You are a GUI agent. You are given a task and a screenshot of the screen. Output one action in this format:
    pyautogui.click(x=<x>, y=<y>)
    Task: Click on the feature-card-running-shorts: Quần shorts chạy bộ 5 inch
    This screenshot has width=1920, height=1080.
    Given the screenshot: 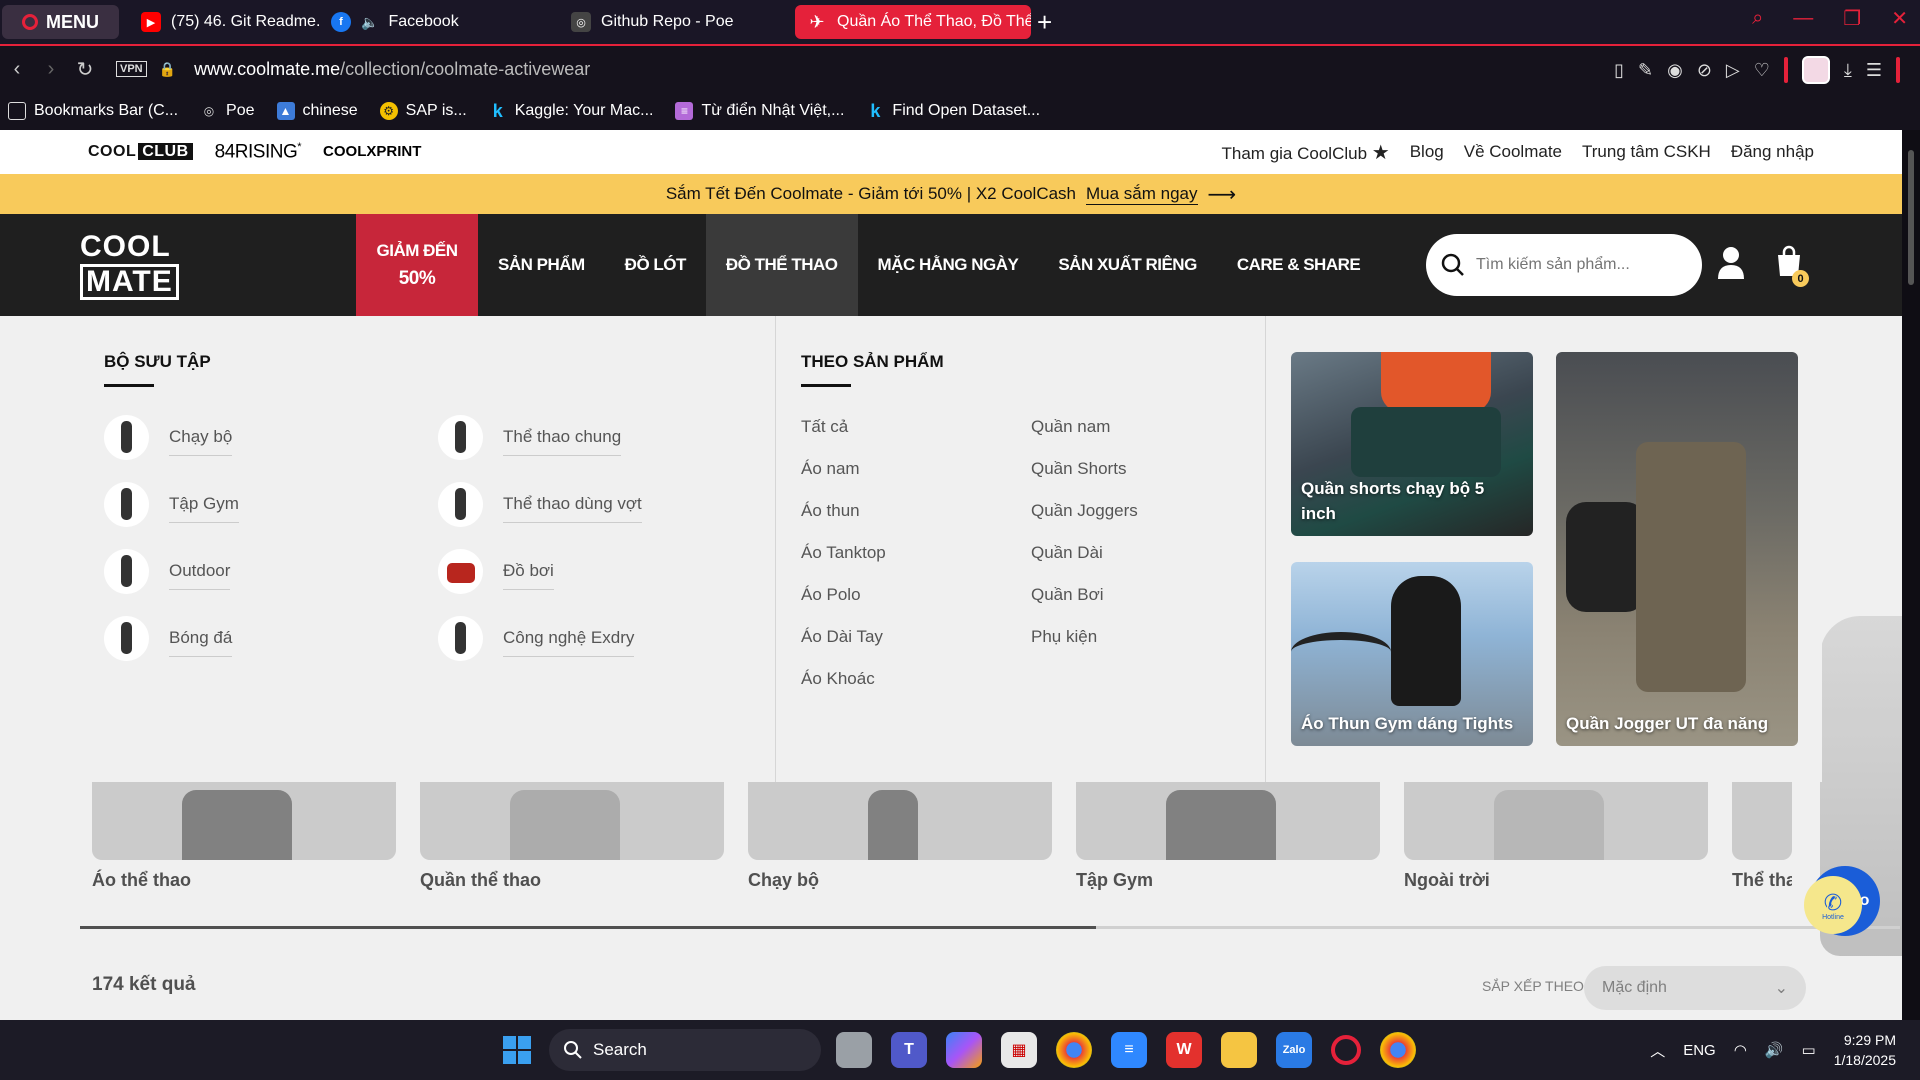 What is the action you would take?
    pyautogui.click(x=1412, y=444)
    